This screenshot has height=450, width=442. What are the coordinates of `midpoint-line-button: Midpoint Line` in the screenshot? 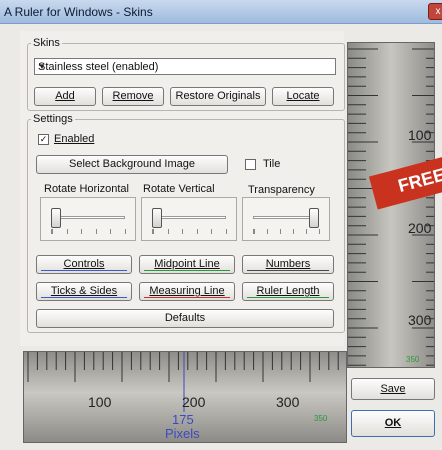 It's located at (187, 264).